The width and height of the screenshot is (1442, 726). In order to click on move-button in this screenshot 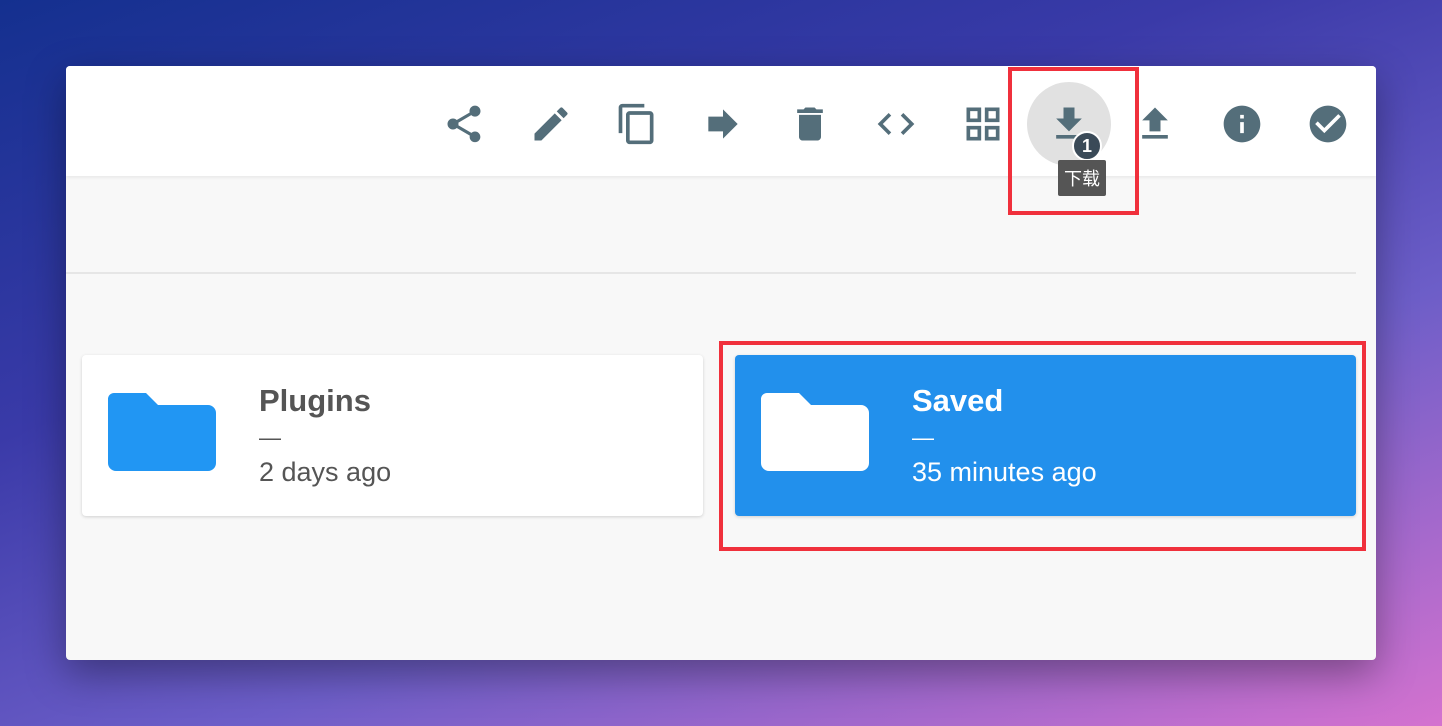, I will do `click(723, 124)`.